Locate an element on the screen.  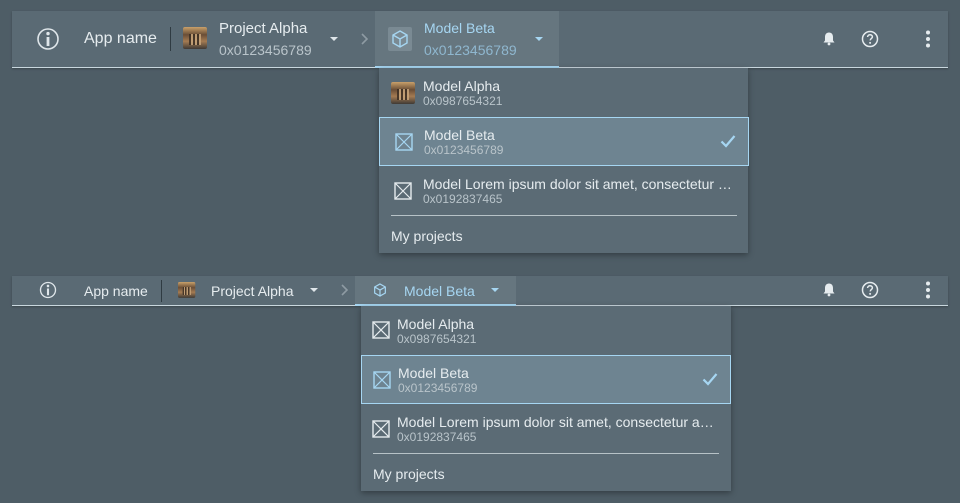
model-id: 0x0123456789 is located at coordinates (470, 50).